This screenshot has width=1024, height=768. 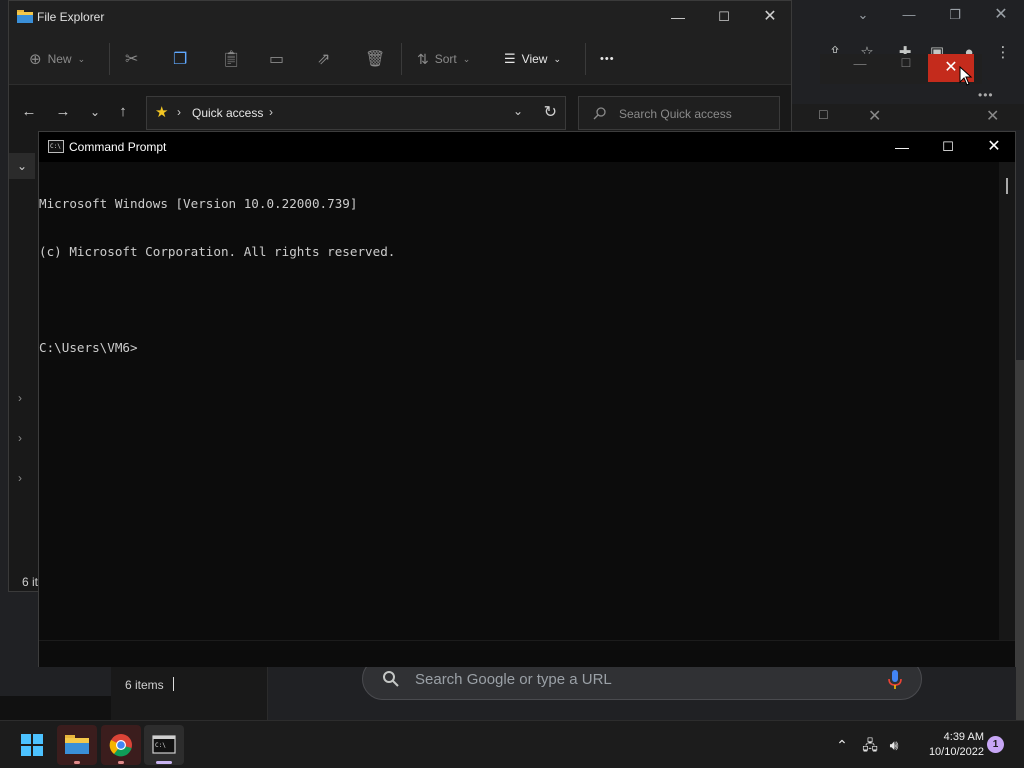 I want to click on more-options-button: •••, so click(x=607, y=59).